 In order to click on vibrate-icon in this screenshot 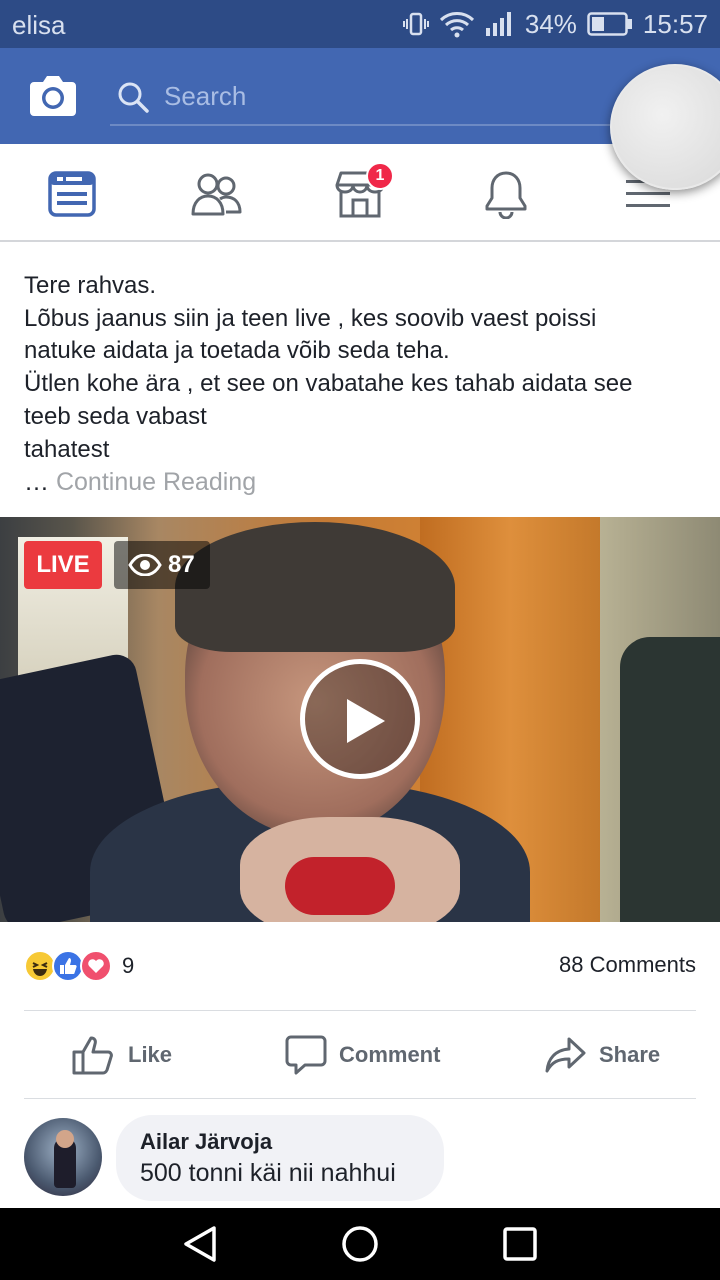, I will do `click(415, 24)`.